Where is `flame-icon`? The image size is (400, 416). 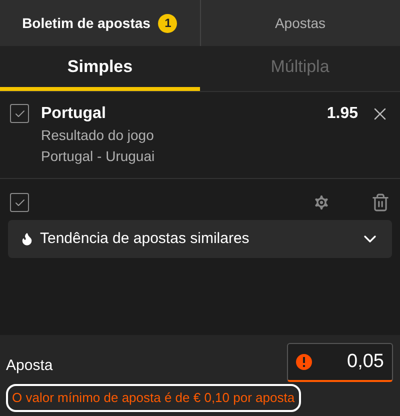
flame-icon is located at coordinates (27, 239).